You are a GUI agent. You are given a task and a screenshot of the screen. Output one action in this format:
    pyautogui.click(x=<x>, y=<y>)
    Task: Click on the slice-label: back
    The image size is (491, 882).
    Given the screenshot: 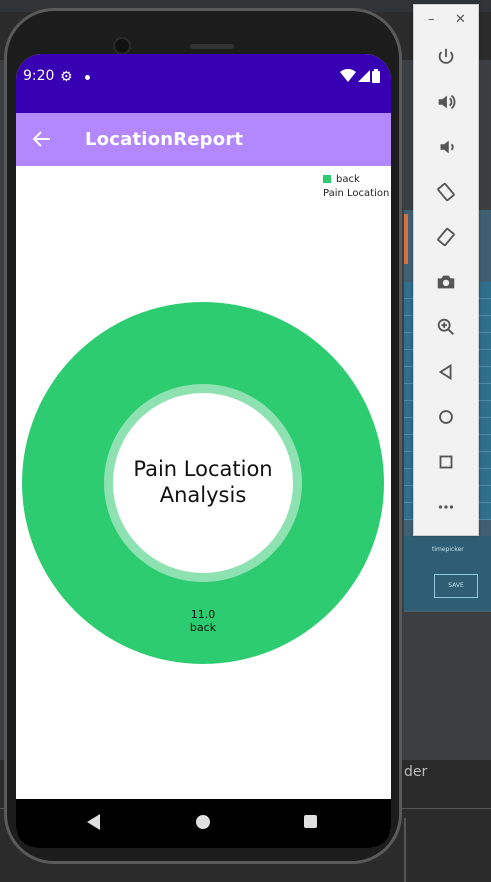 What is the action you would take?
    pyautogui.click(x=203, y=627)
    